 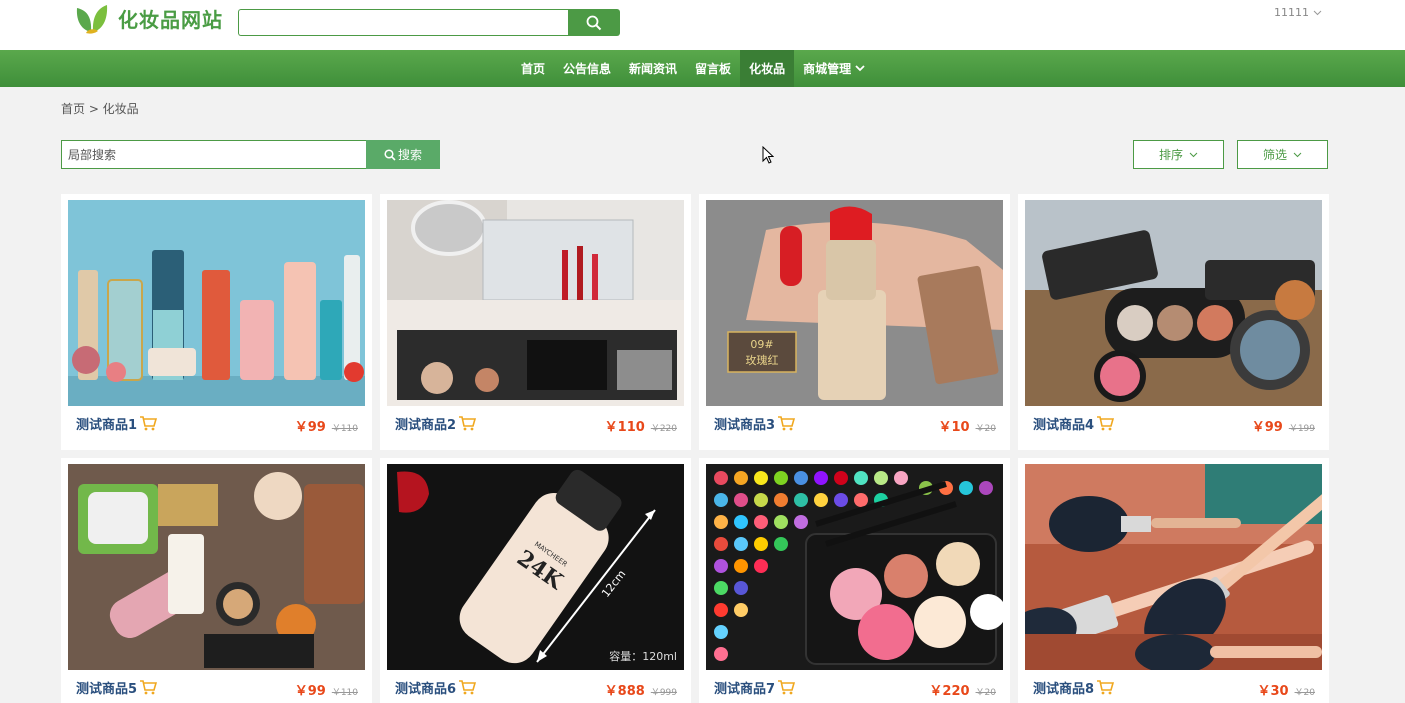 I want to click on local-search-button-label: 搜索, so click(x=409, y=155).